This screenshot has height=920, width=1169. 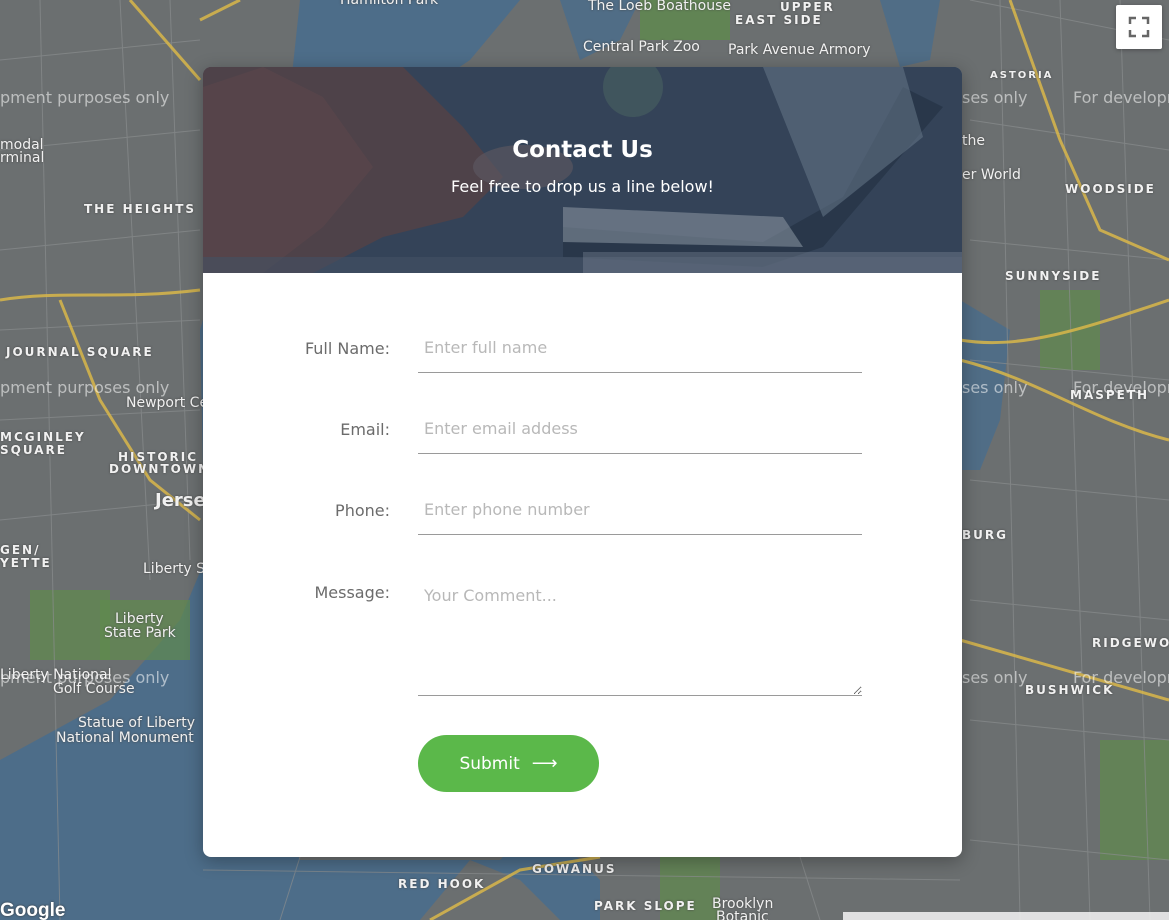 What do you see at coordinates (140, 633) in the screenshot?
I see `map-label: State Park` at bounding box center [140, 633].